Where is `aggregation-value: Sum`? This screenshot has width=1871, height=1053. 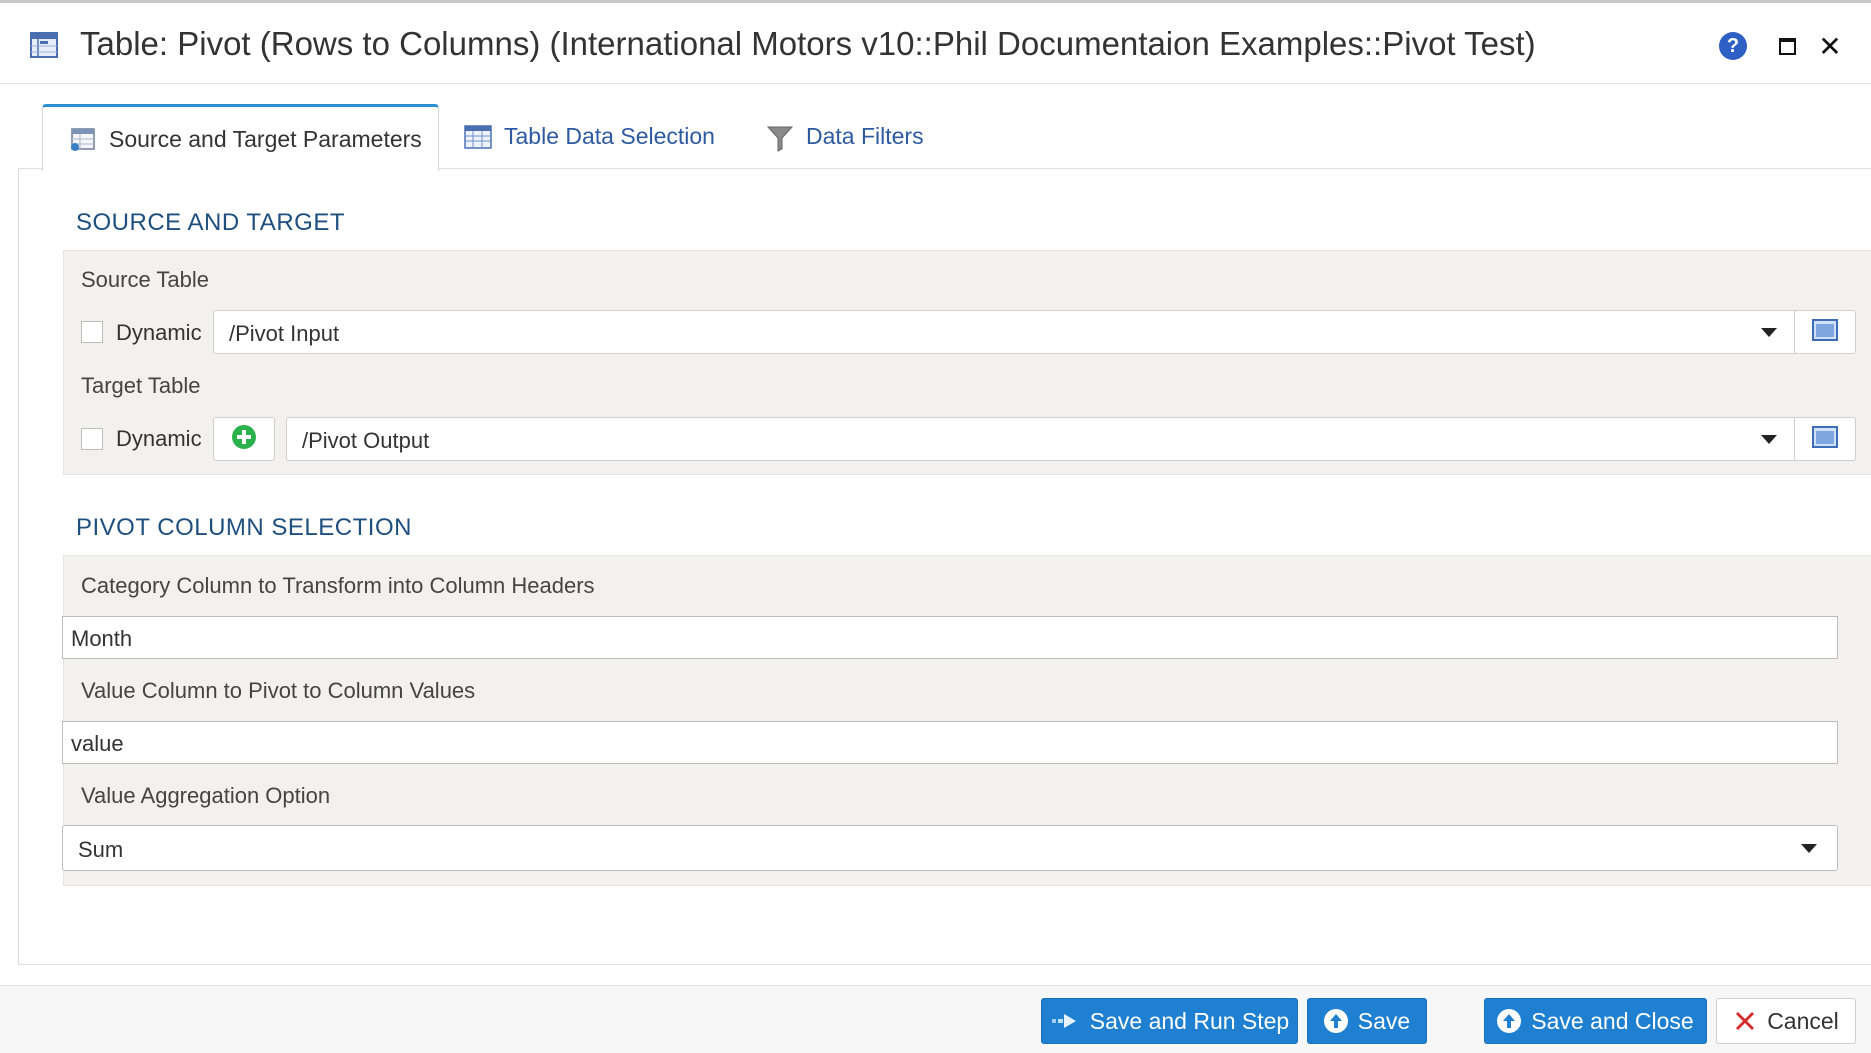 aggregation-value: Sum is located at coordinates (101, 849).